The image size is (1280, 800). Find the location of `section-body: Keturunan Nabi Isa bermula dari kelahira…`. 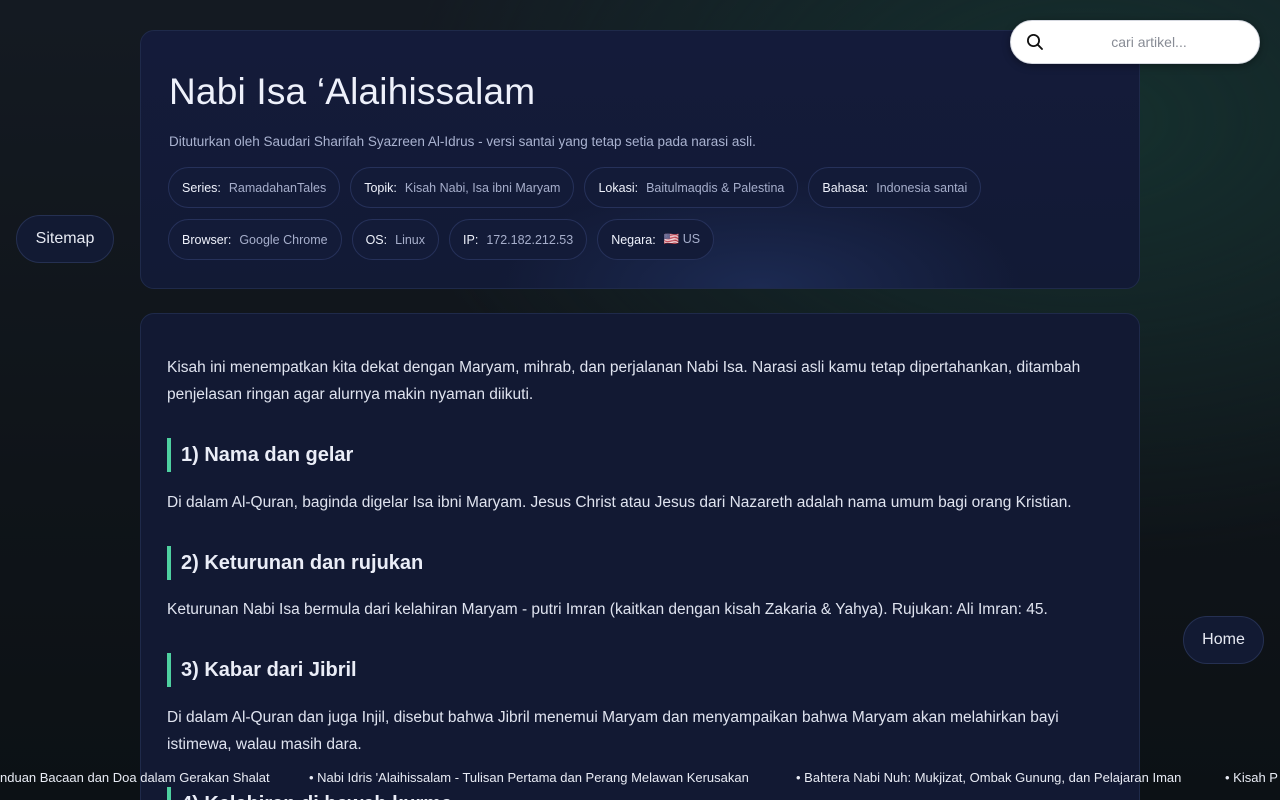

section-body: Keturunan Nabi Isa bermula dari kelahira… is located at coordinates (607, 609).